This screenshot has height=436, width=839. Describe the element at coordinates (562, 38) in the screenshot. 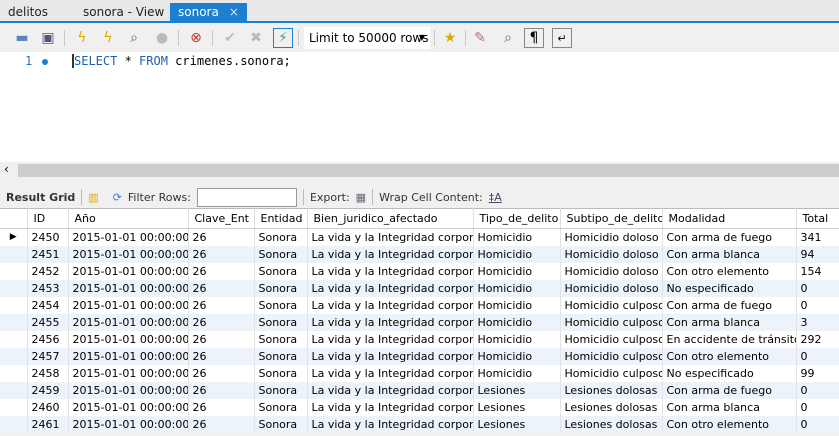

I see `wrap-lines-icon: ↵` at that location.